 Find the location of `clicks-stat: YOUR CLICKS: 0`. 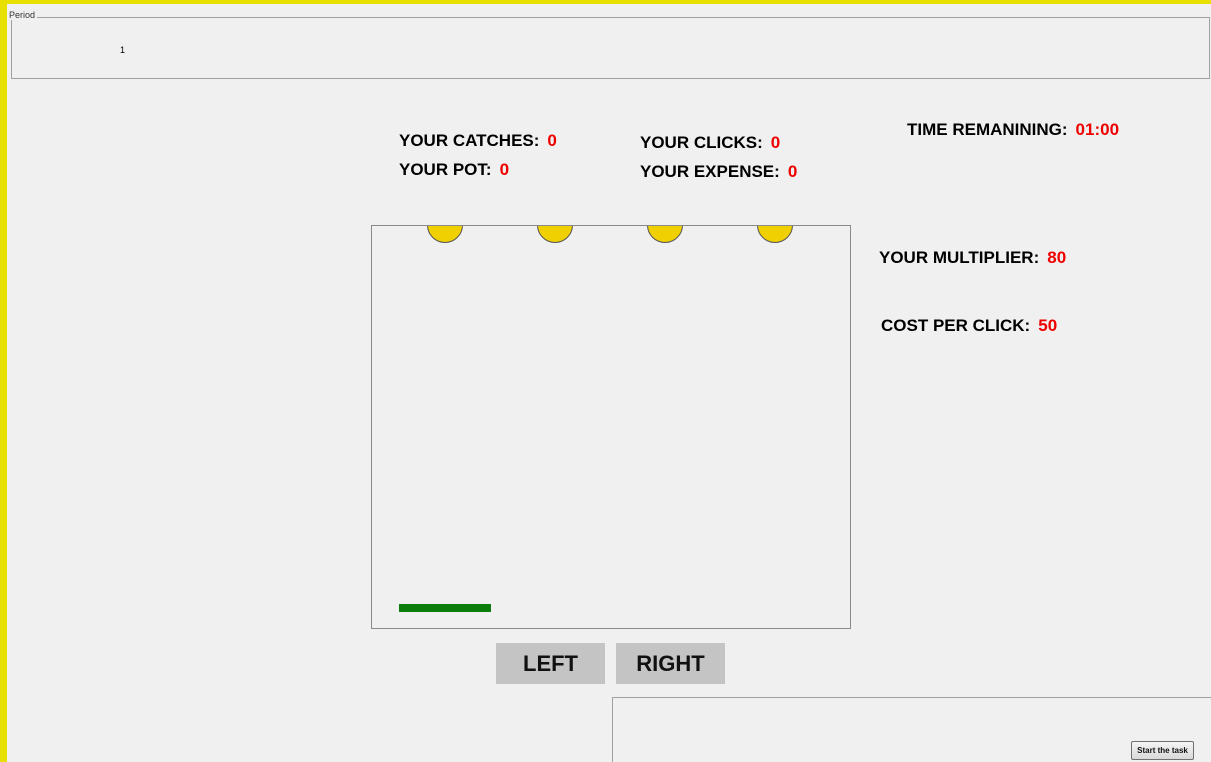

clicks-stat: YOUR CLICKS: 0 is located at coordinates (710, 143).